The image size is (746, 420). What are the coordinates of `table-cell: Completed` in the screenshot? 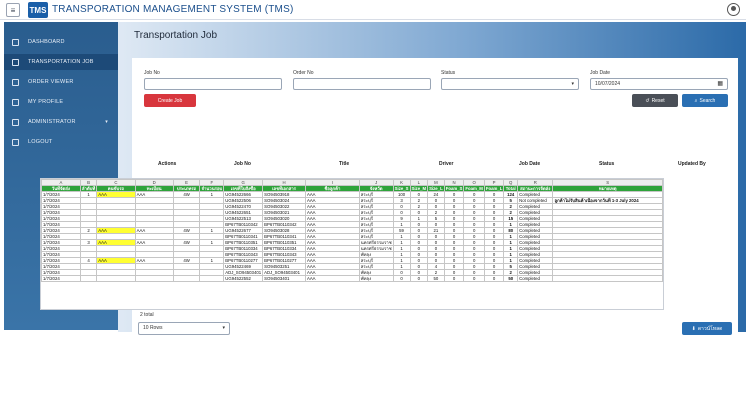 It's located at (535, 278).